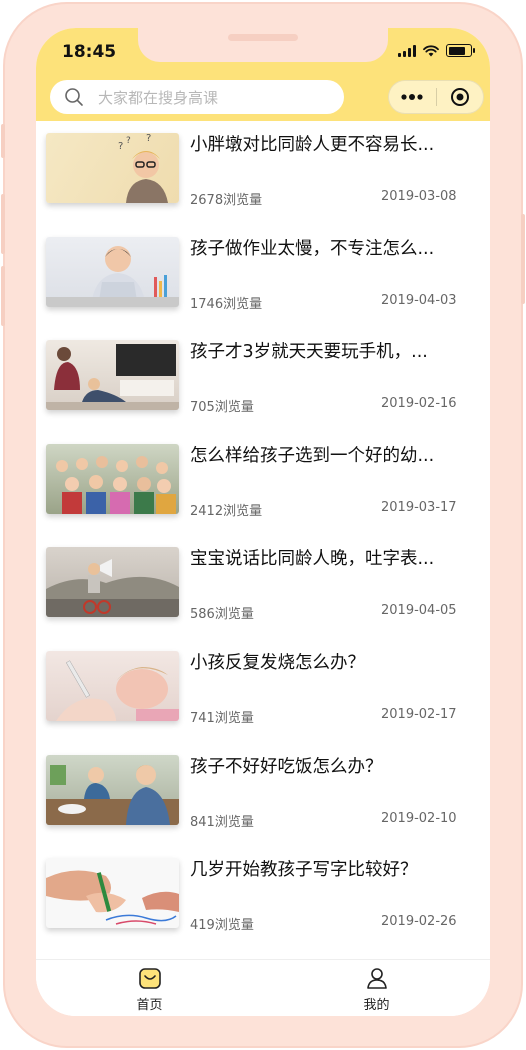  I want to click on article-views: 2412浏览量, so click(226, 511).